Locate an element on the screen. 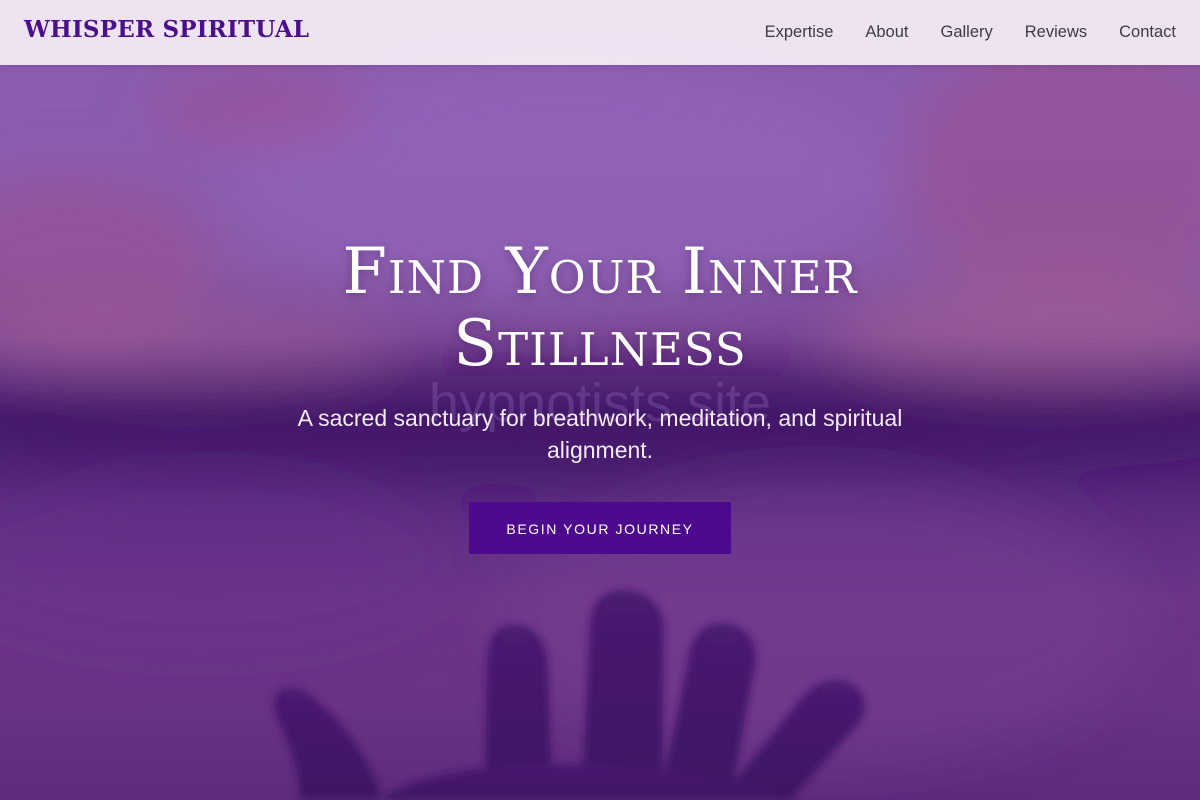 The height and width of the screenshot is (800, 1200). main-nav: Expertise About Gallery Reviews Contact is located at coordinates (970, 32).